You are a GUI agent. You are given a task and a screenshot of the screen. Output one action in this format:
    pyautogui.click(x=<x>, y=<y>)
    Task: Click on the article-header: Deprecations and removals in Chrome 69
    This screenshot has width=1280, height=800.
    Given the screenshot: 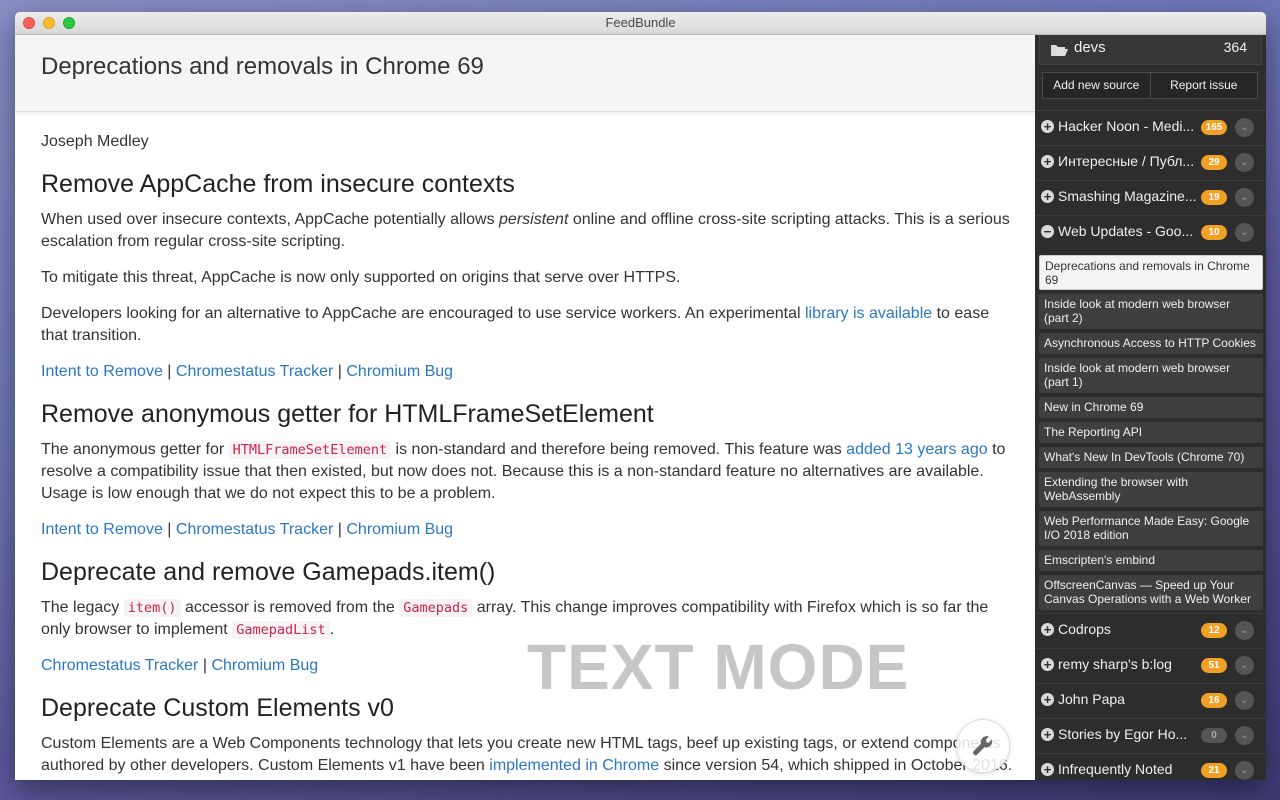 What is the action you would take?
    pyautogui.click(x=525, y=73)
    